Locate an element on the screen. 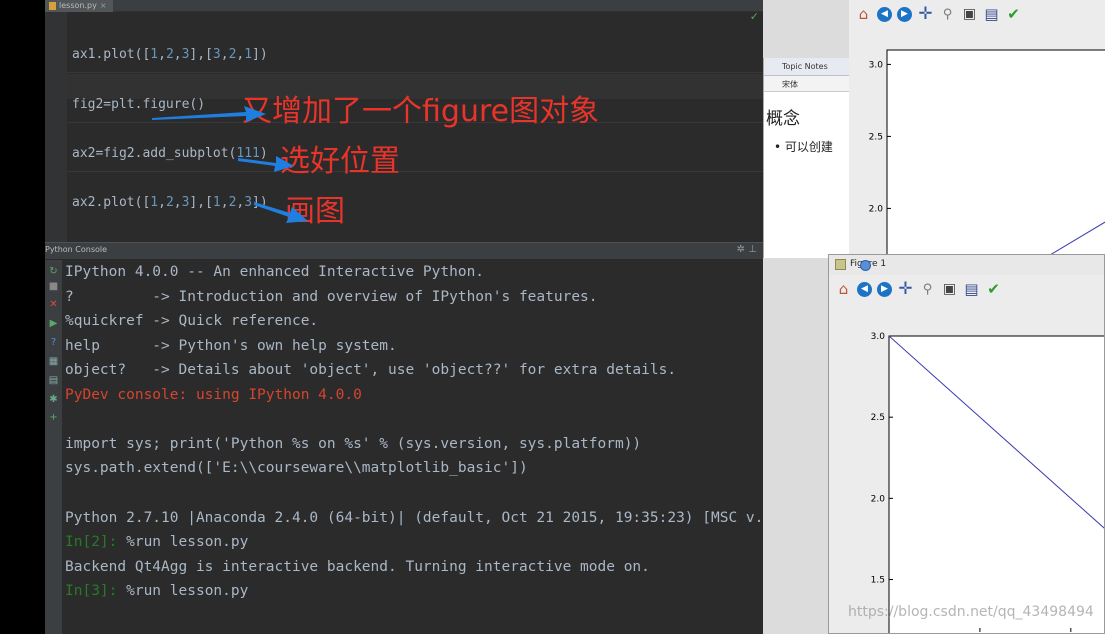 The image size is (1105, 634). console-input-line: In[3]: %run lesson.py is located at coordinates (157, 591).